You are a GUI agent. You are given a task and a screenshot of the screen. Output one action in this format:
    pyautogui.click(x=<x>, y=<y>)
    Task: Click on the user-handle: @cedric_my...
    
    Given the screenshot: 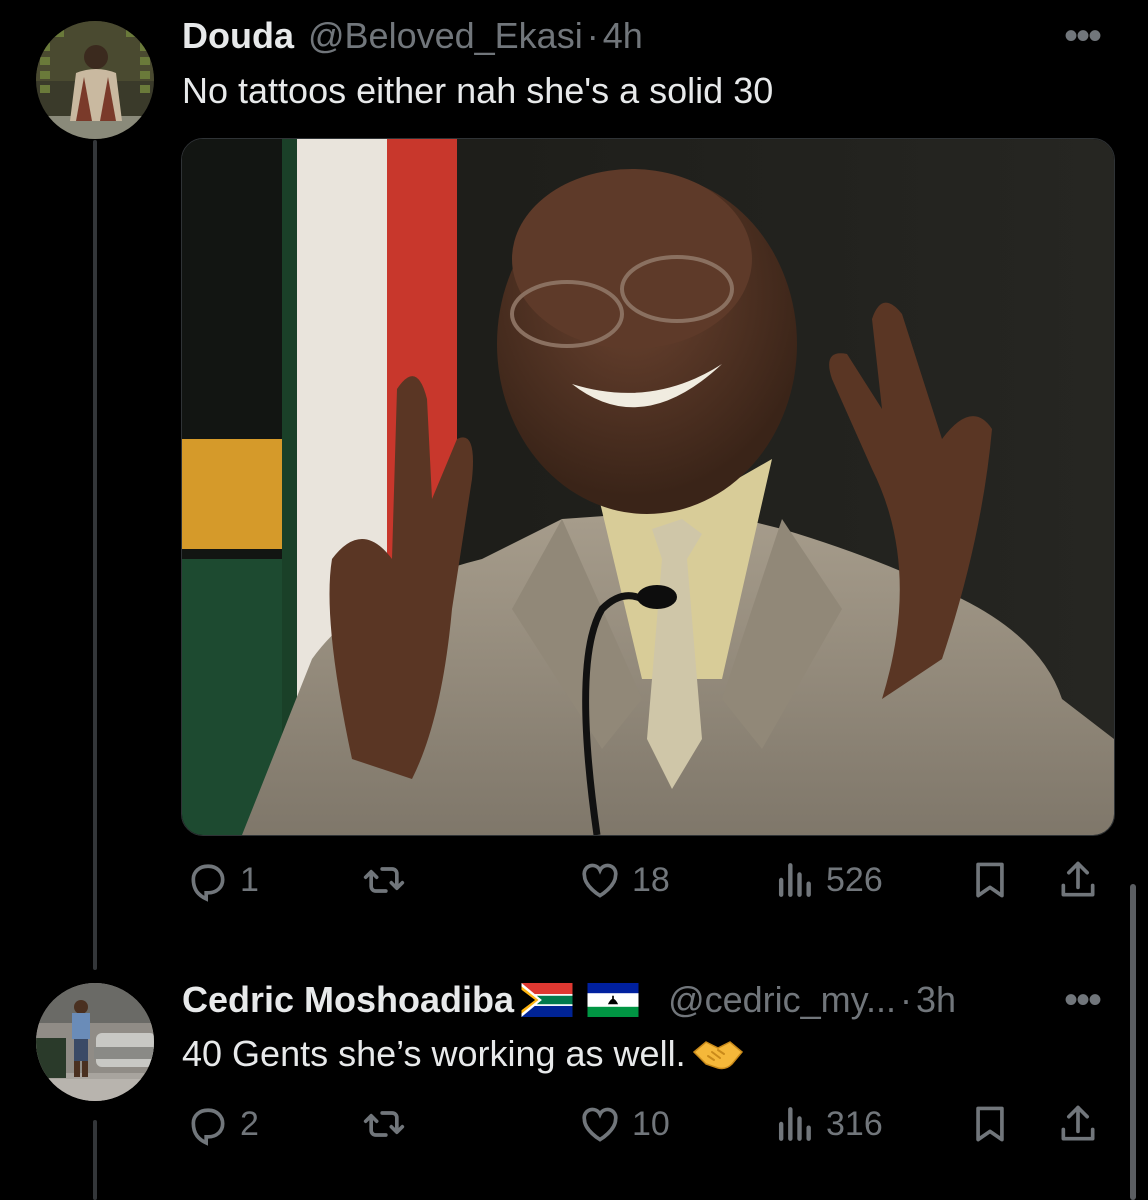 What is the action you would take?
    pyautogui.click(x=782, y=1000)
    